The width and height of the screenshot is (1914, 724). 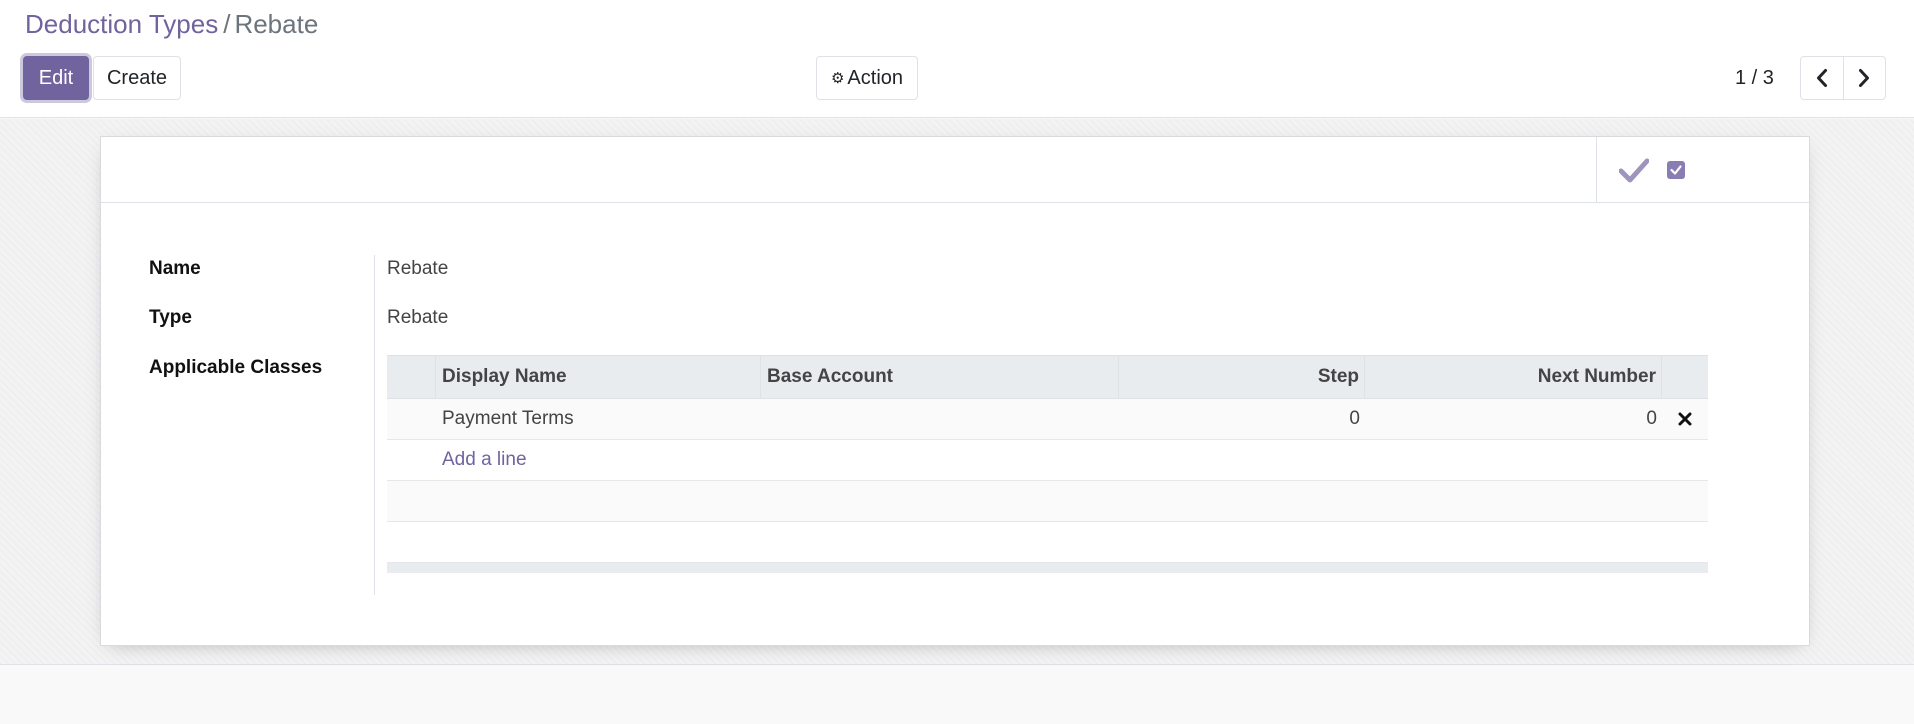 What do you see at coordinates (1702, 170) in the screenshot?
I see `button-box` at bounding box center [1702, 170].